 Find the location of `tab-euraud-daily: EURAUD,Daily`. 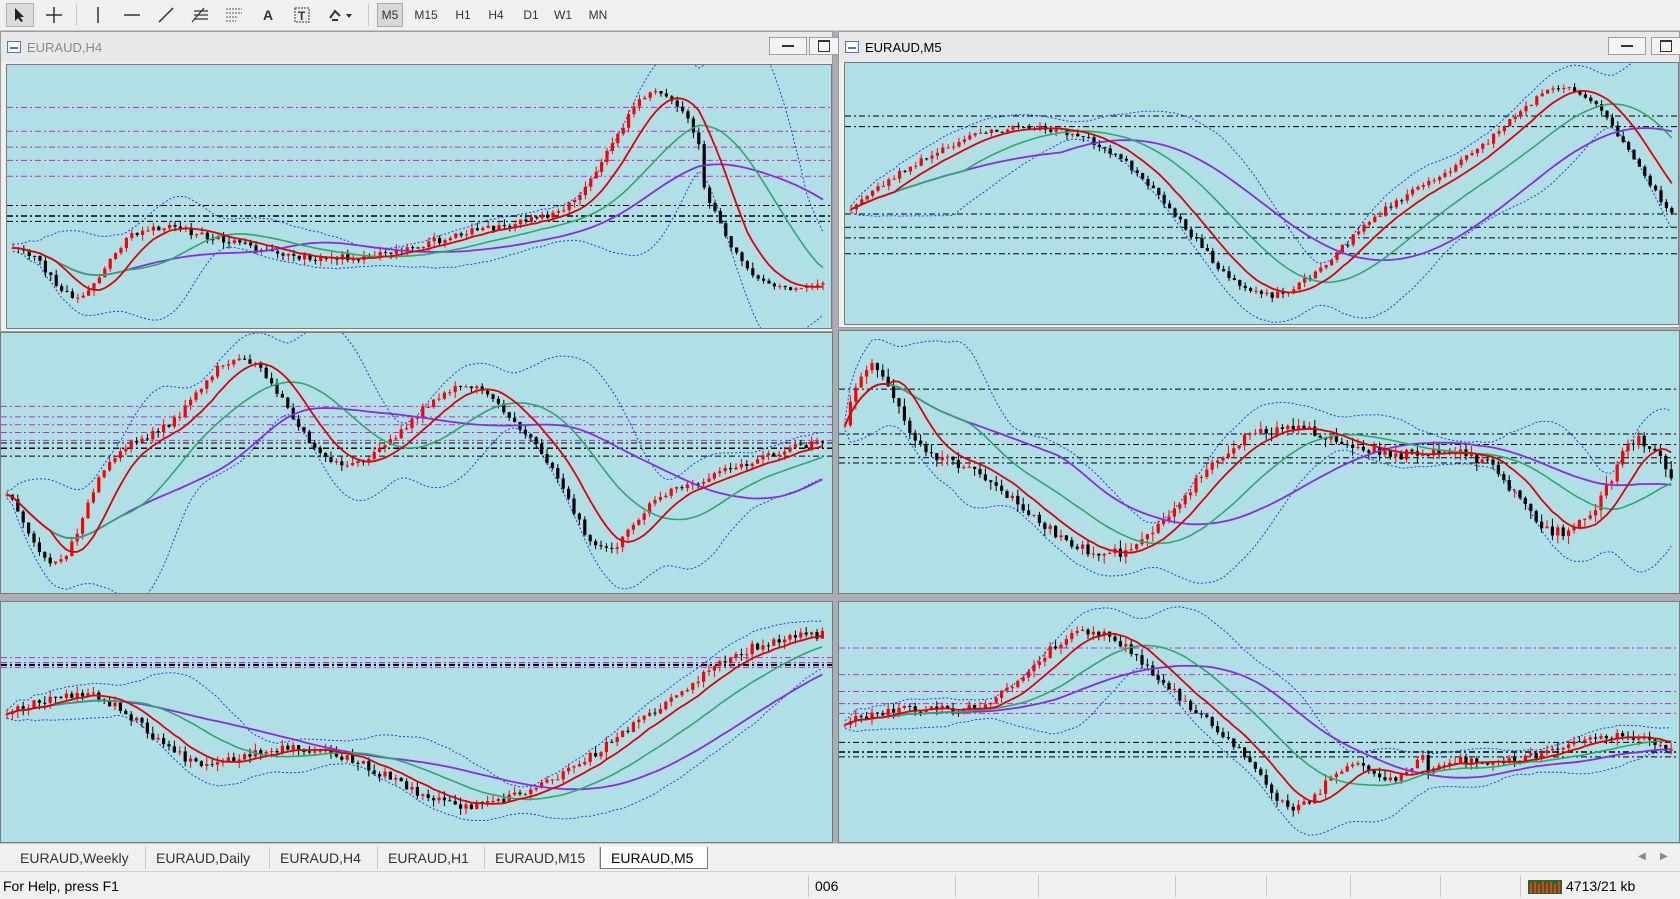

tab-euraud-daily: EURAUD,Daily is located at coordinates (208, 858).